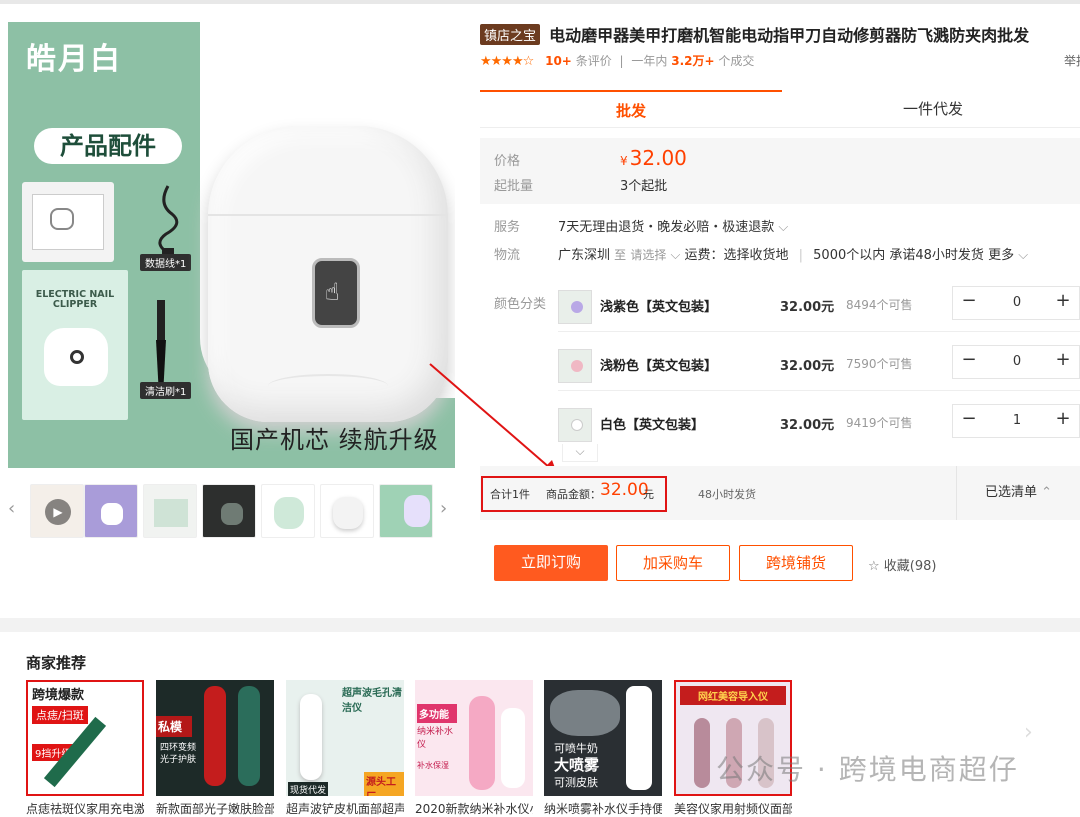 This screenshot has width=1080, height=817. Describe the element at coordinates (166, 262) in the screenshot. I see `cable-label: 数据线*1` at that location.